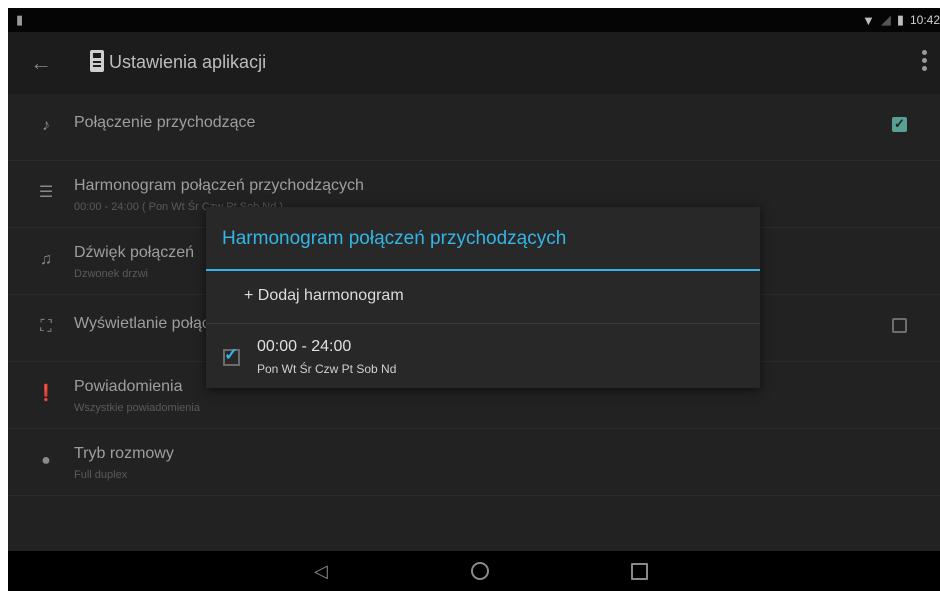  What do you see at coordinates (101, 475) in the screenshot?
I see `setting-subtitle: Full duplex` at bounding box center [101, 475].